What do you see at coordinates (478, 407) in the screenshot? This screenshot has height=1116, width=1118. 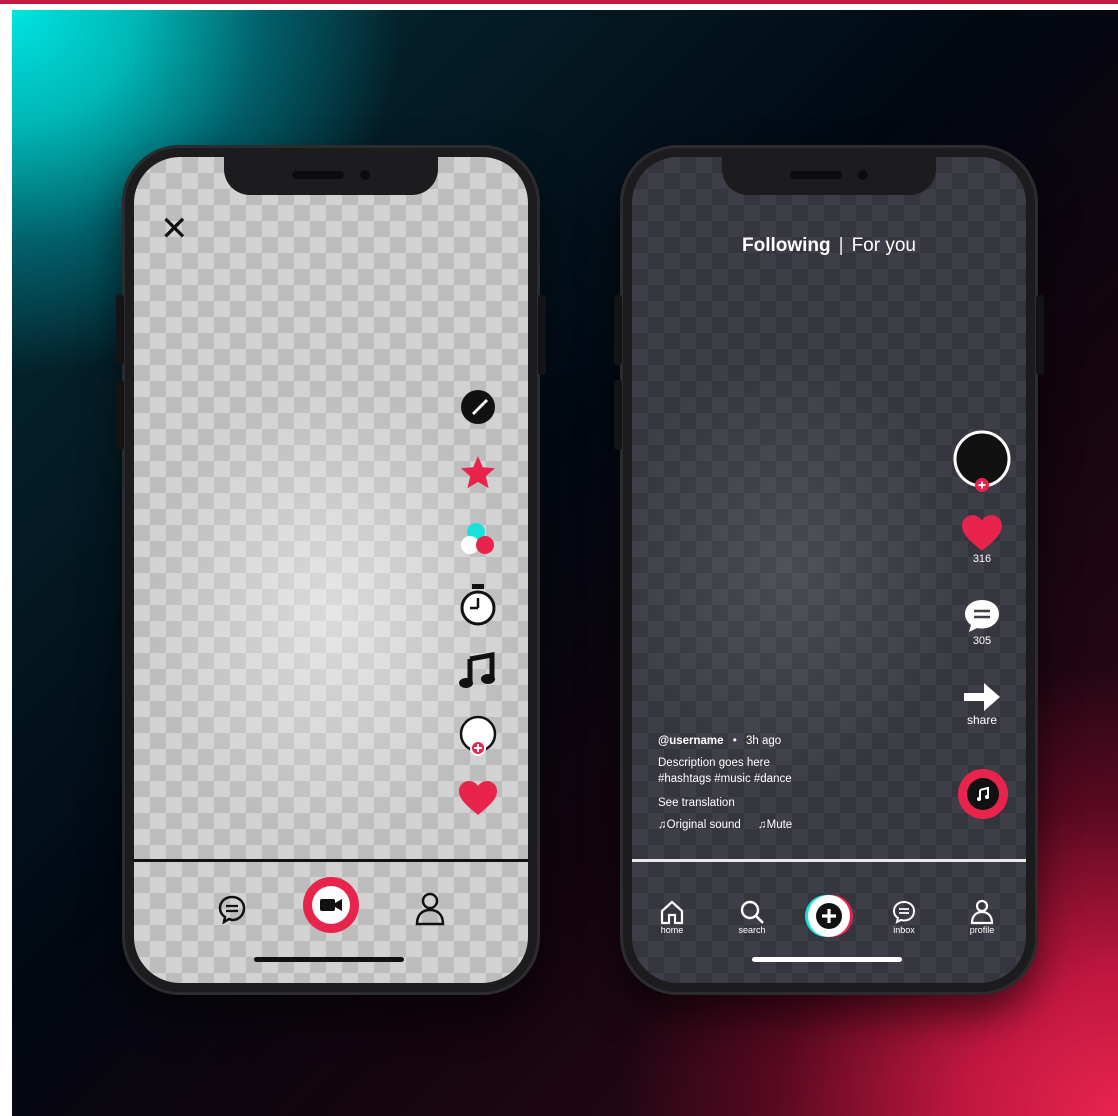 I see `flip-camera-icon` at bounding box center [478, 407].